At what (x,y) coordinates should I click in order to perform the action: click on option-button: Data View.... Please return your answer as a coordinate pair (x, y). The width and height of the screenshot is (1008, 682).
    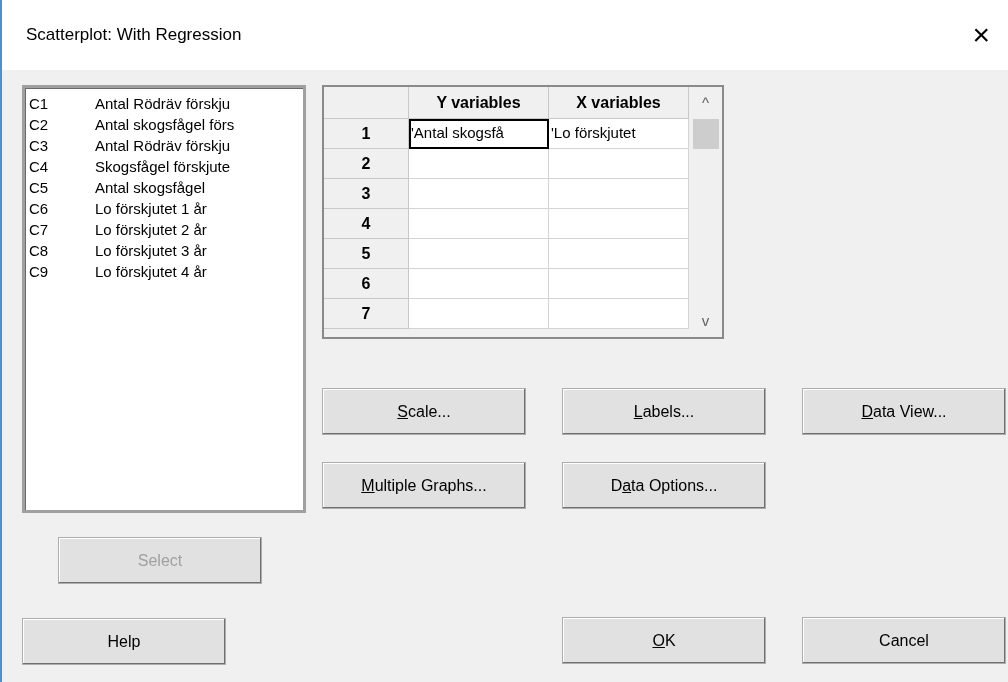
    Looking at the image, I should click on (904, 411).